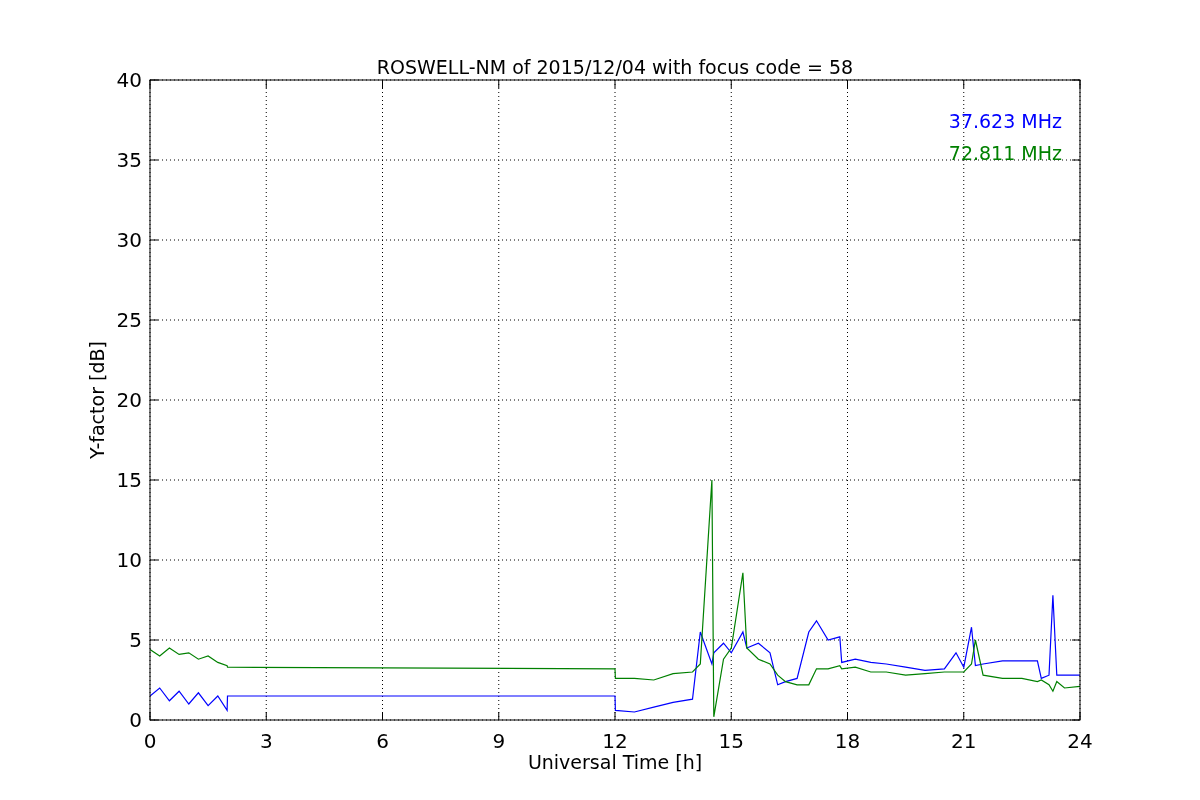  Describe the element at coordinates (129, 80) in the screenshot. I see `tick-label: 40` at that location.